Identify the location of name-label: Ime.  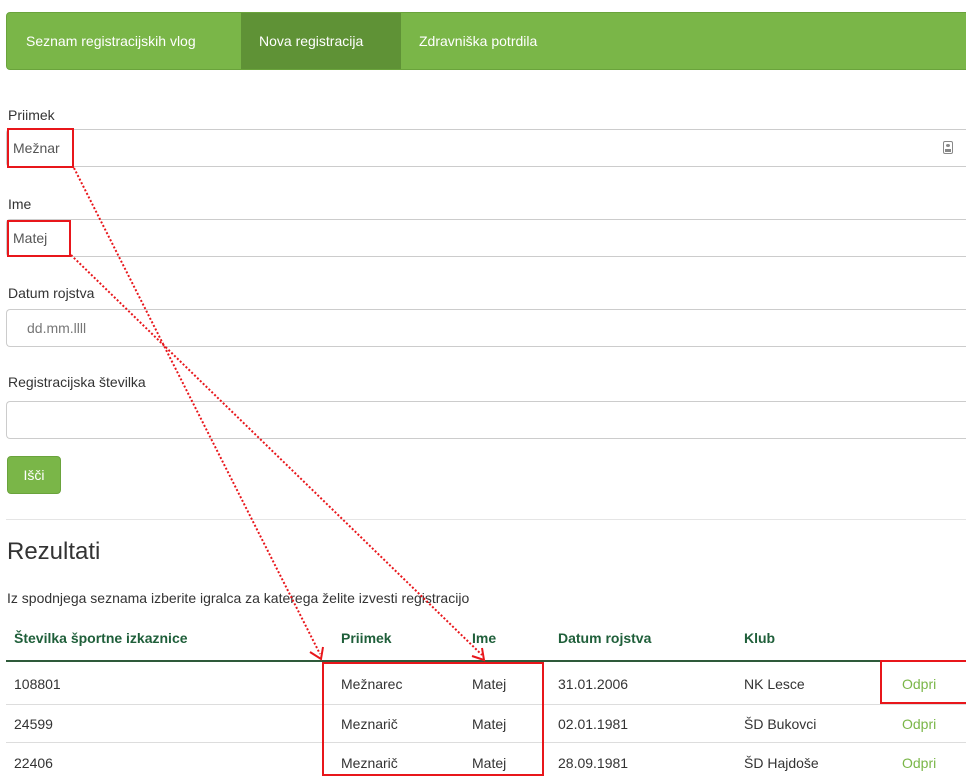
(20, 204).